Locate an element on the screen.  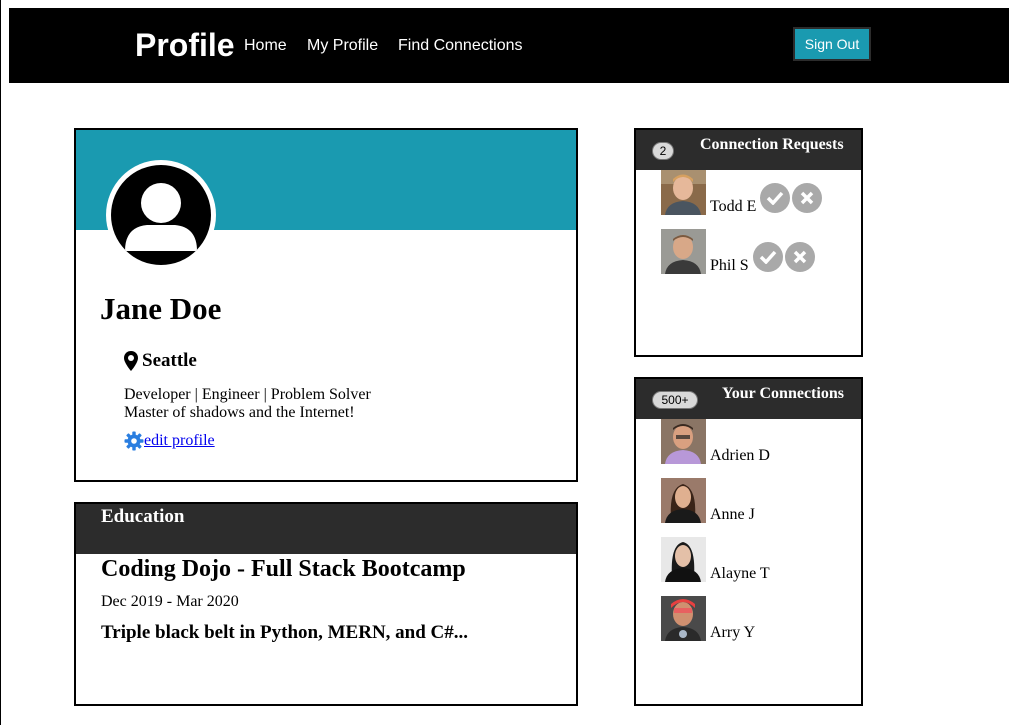
location-text: Seattle is located at coordinates (169, 360).